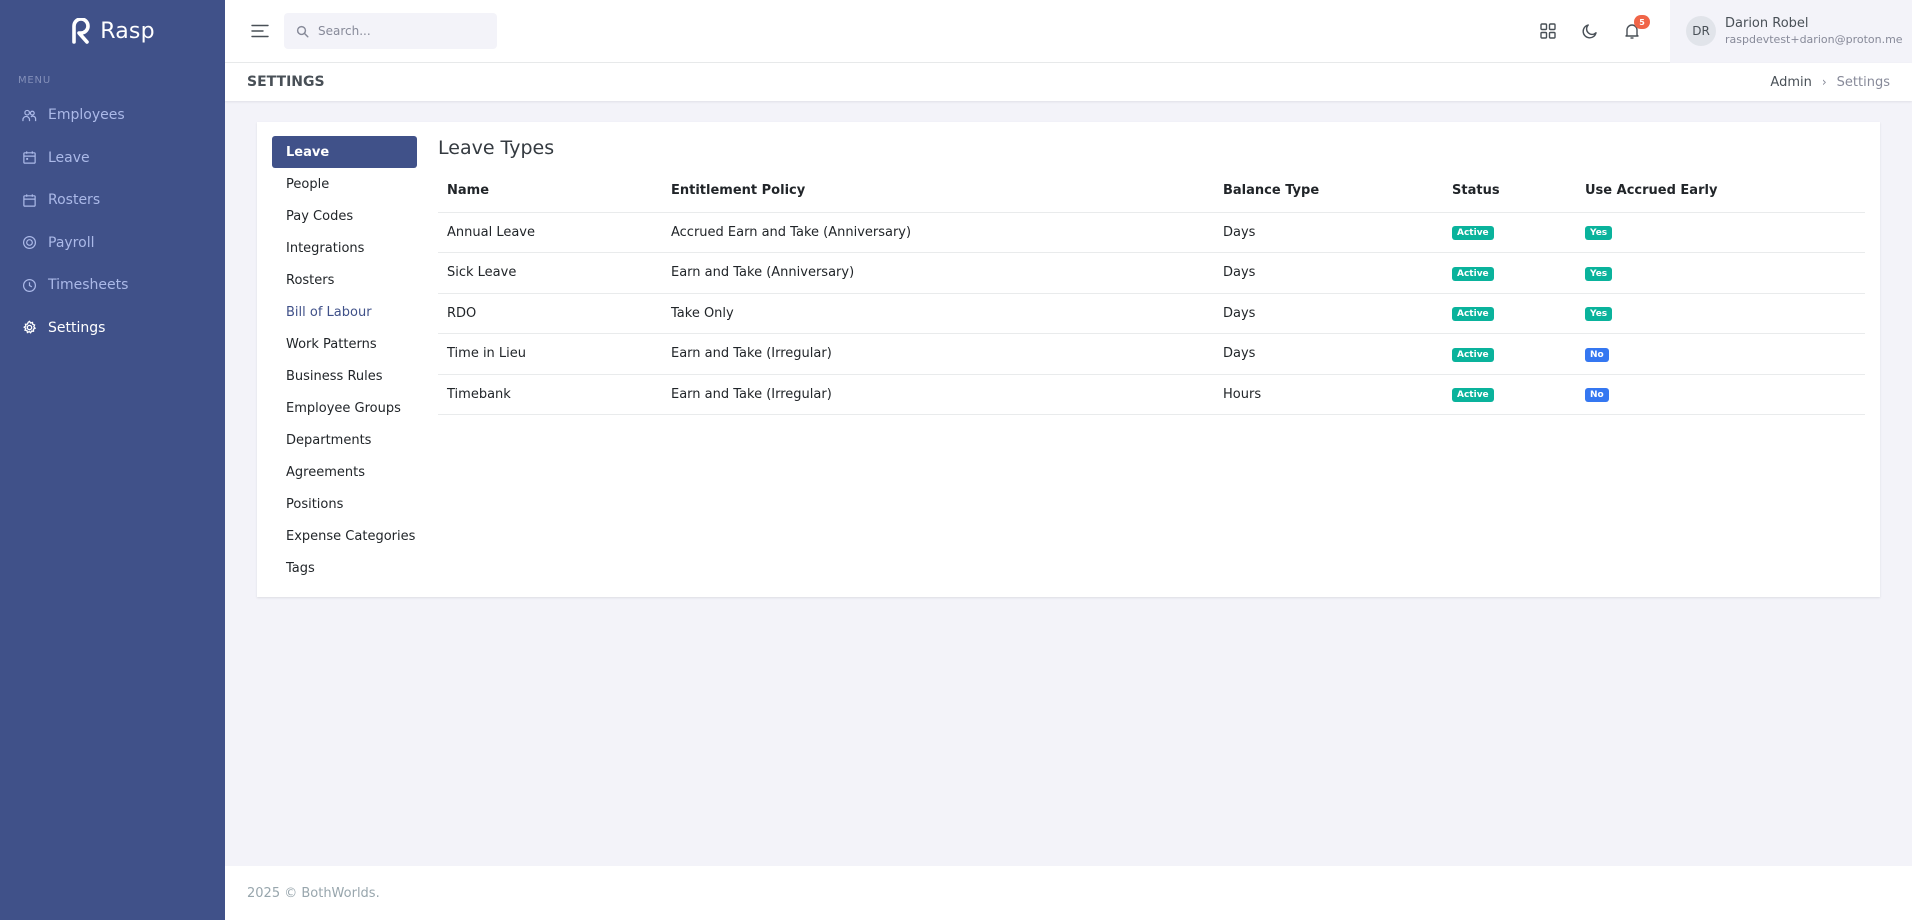 This screenshot has width=1912, height=920. I want to click on user-name: Darion Robel, so click(1767, 23).